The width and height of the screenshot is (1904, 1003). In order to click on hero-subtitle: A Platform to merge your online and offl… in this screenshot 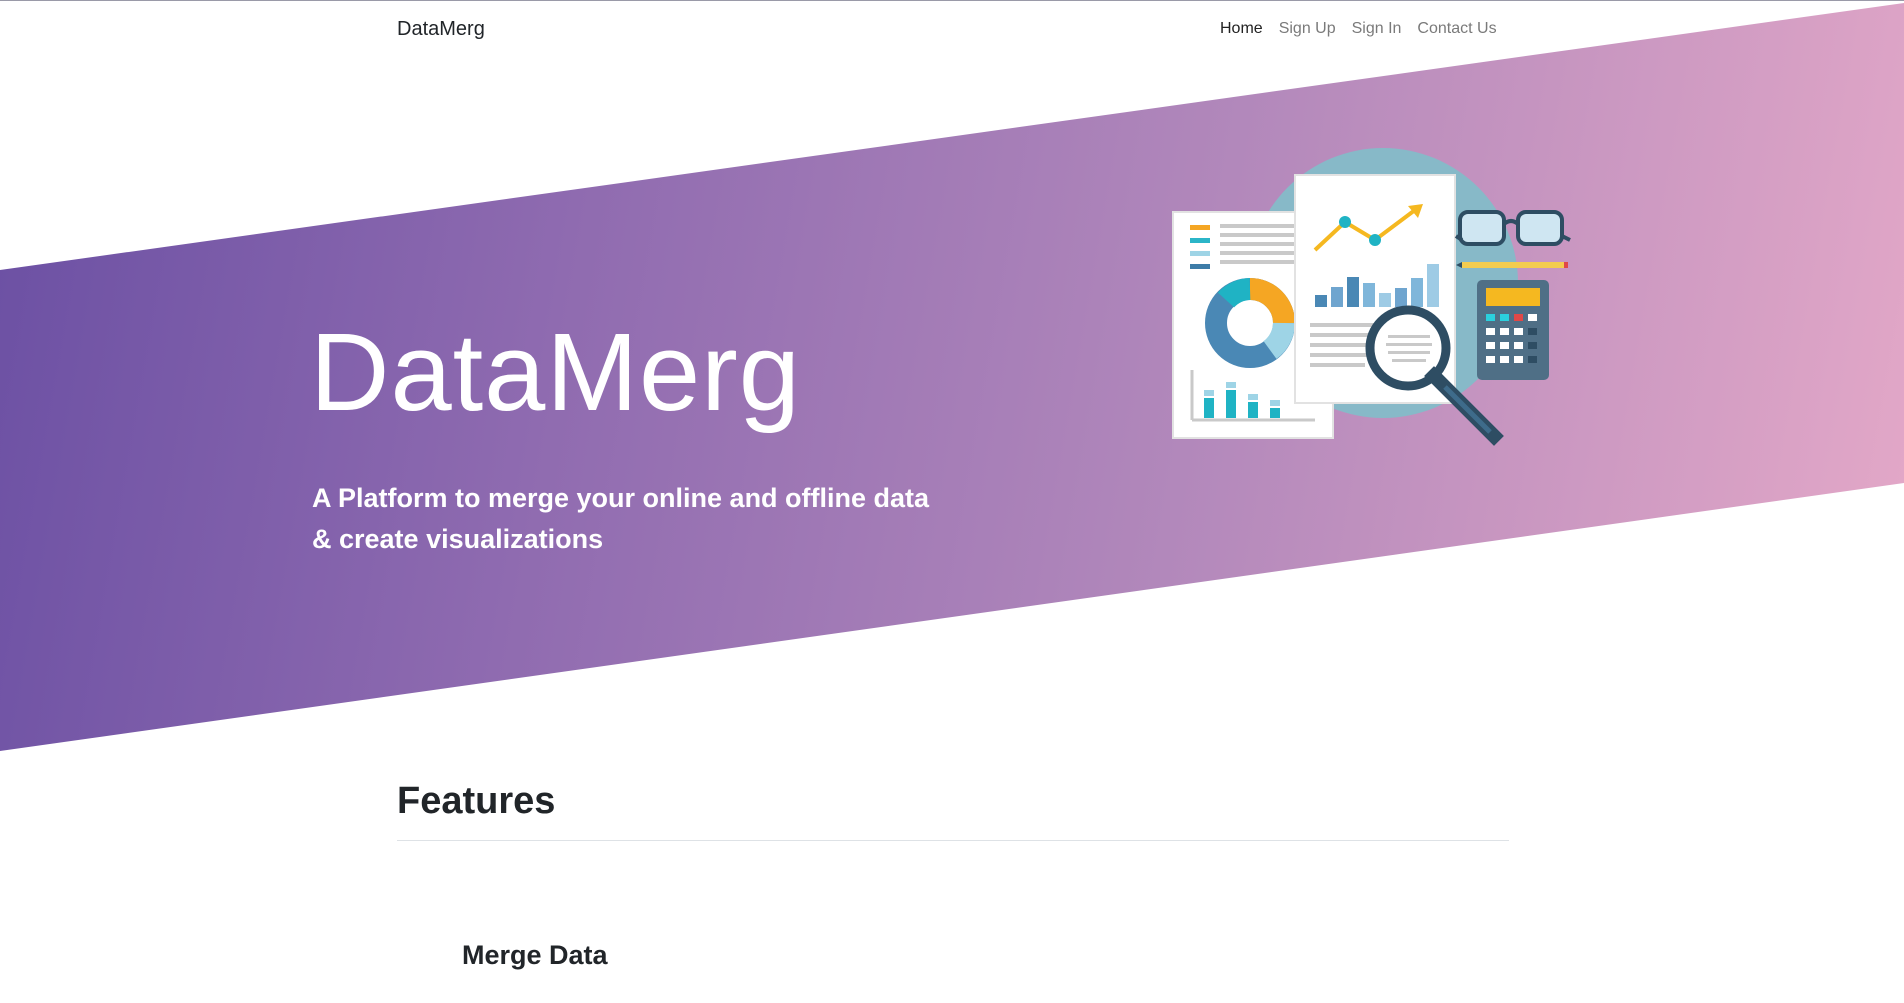, I will do `click(662, 519)`.